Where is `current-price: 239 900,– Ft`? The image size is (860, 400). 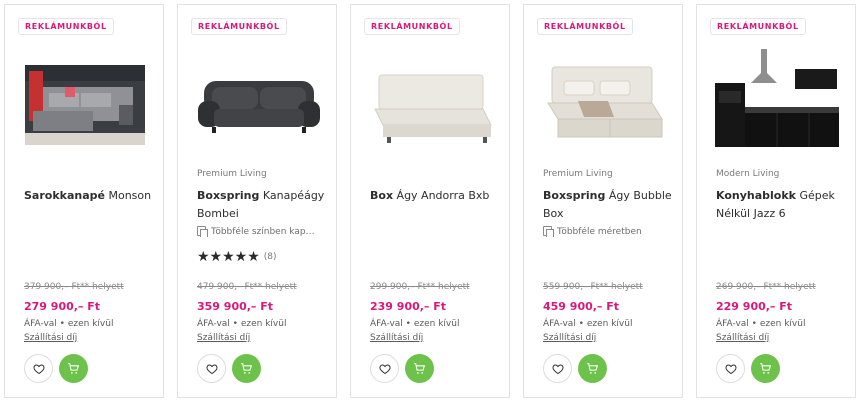
current-price: 239 900,– Ft is located at coordinates (408, 306).